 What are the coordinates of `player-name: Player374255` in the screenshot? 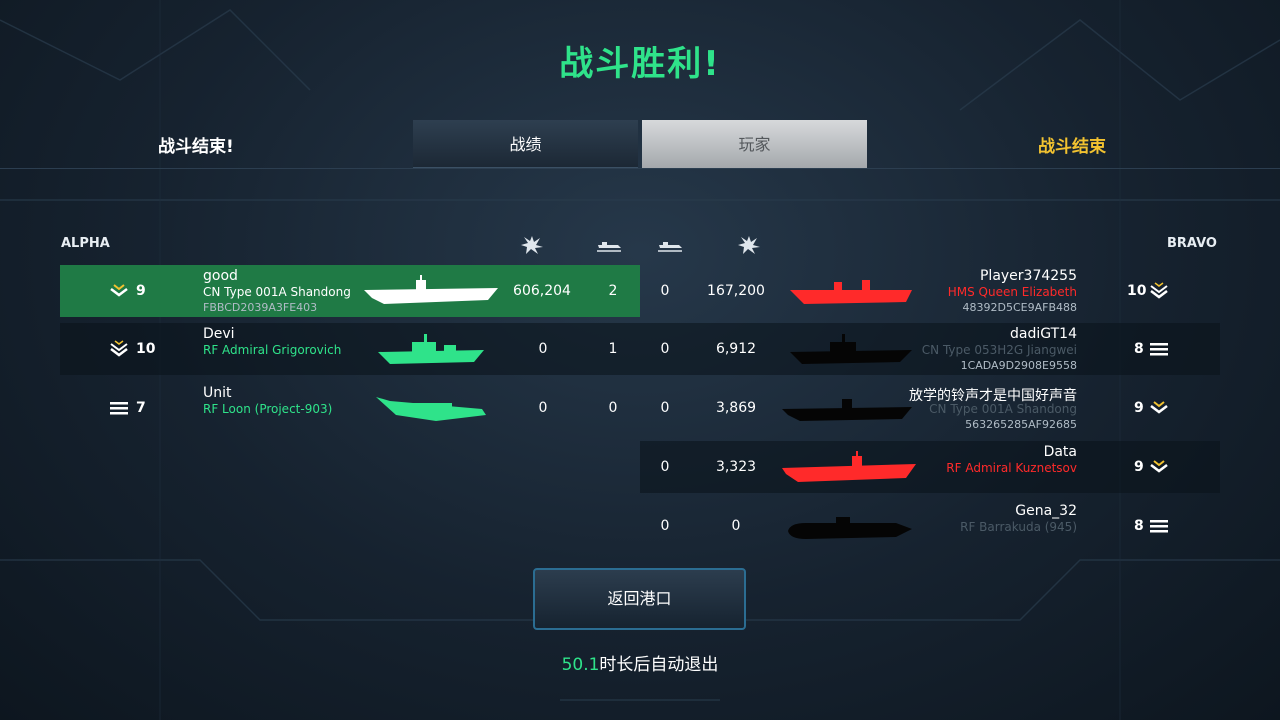 It's located at (1028, 276).